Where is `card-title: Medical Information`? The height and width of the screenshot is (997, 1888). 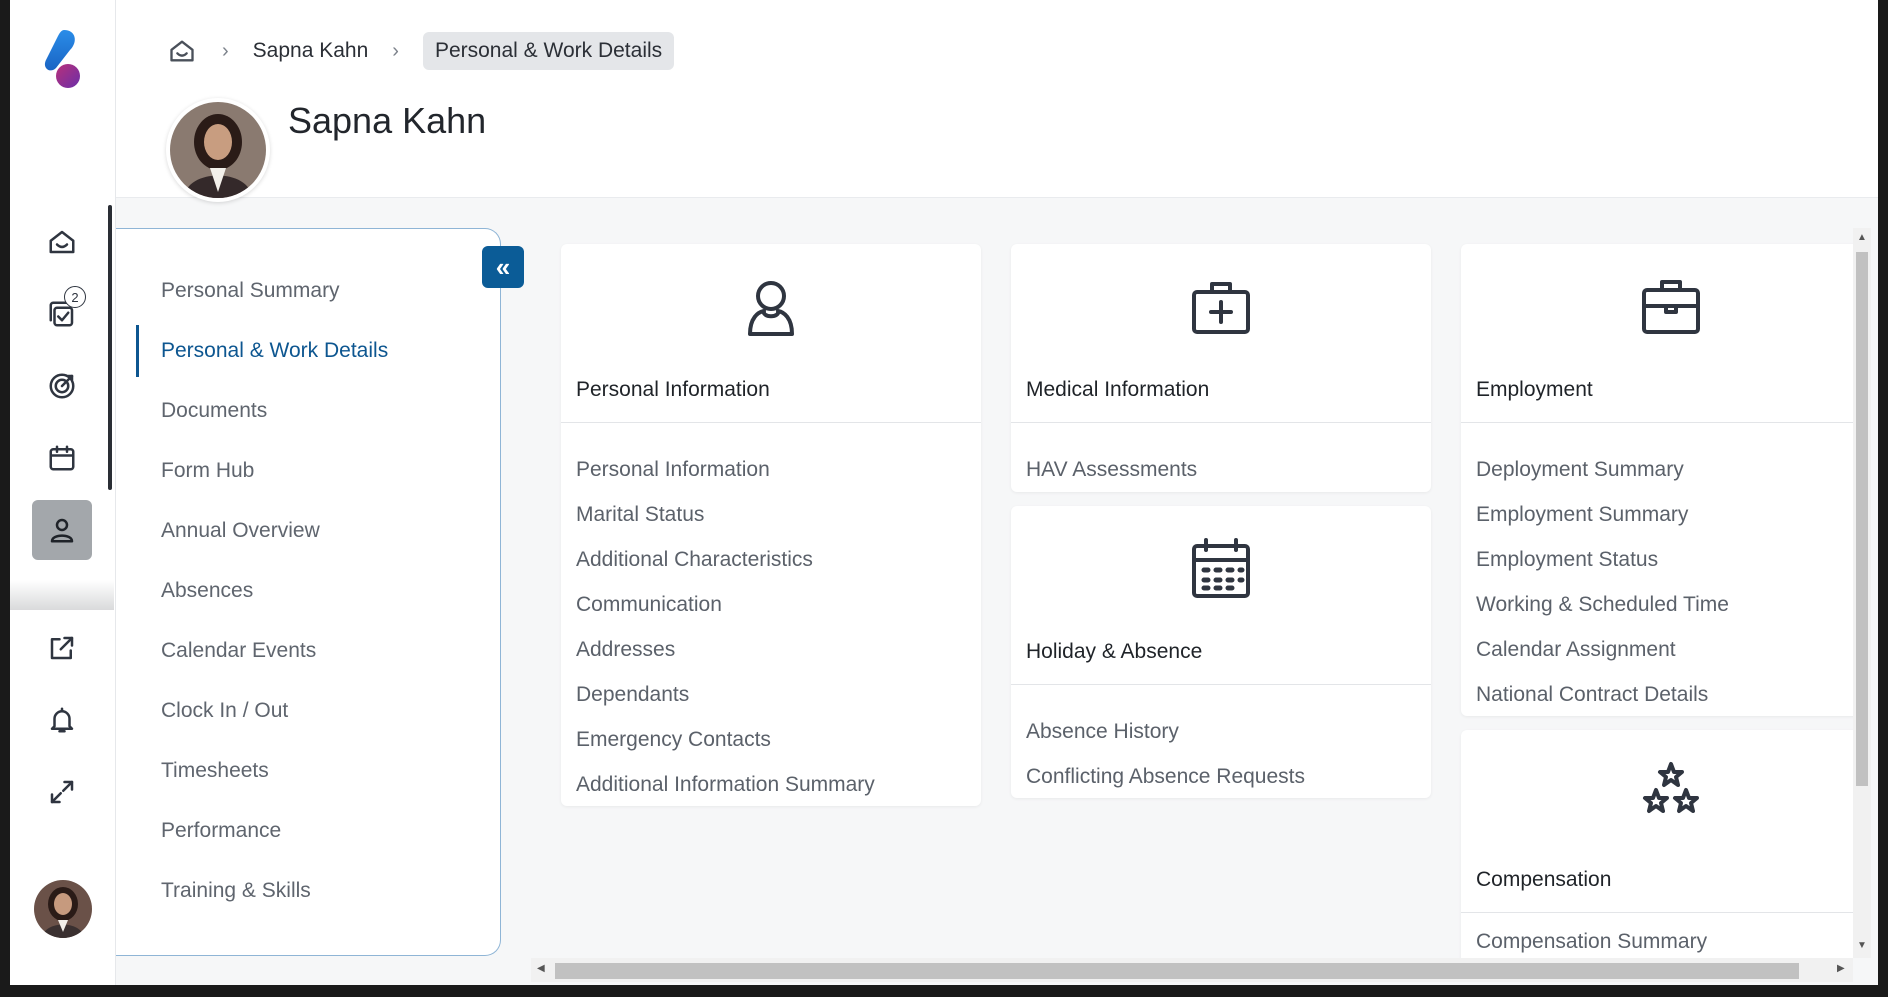
card-title: Medical Information is located at coordinates (1118, 389).